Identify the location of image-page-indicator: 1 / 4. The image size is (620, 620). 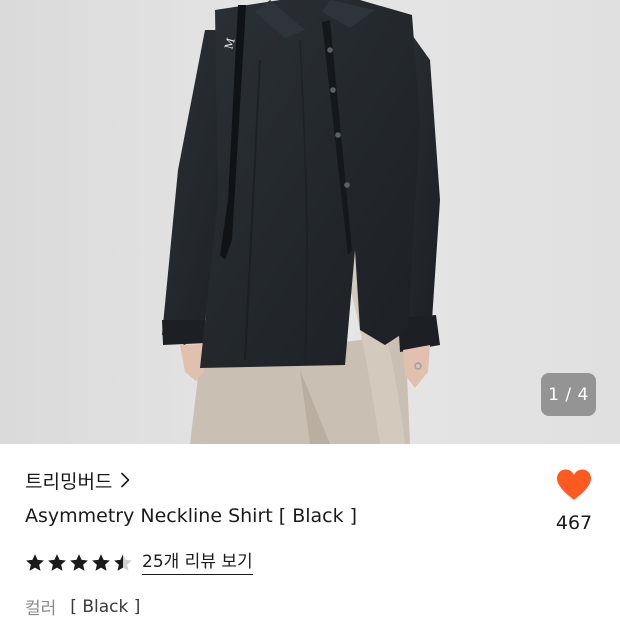
(568, 394).